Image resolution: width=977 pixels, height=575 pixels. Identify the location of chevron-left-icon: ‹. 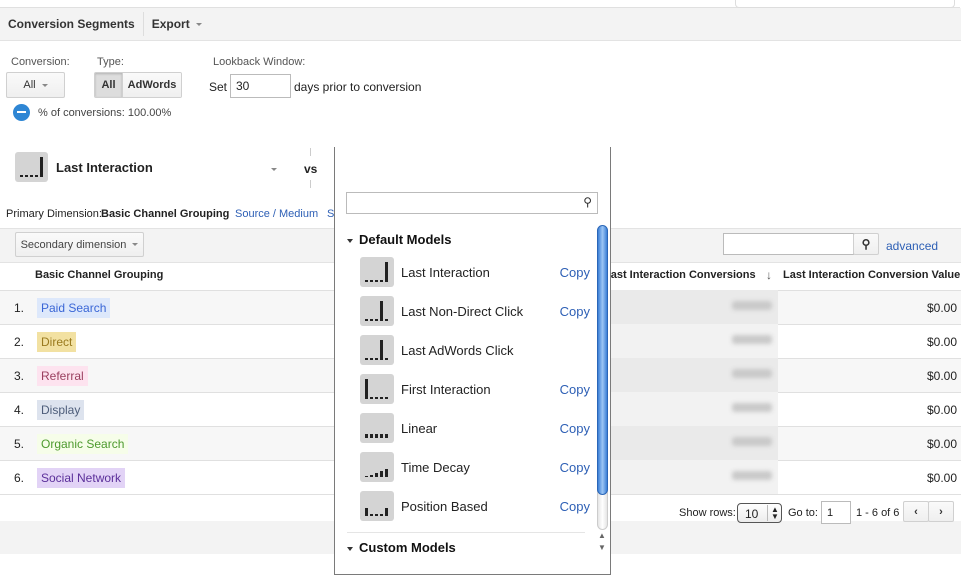
(916, 511).